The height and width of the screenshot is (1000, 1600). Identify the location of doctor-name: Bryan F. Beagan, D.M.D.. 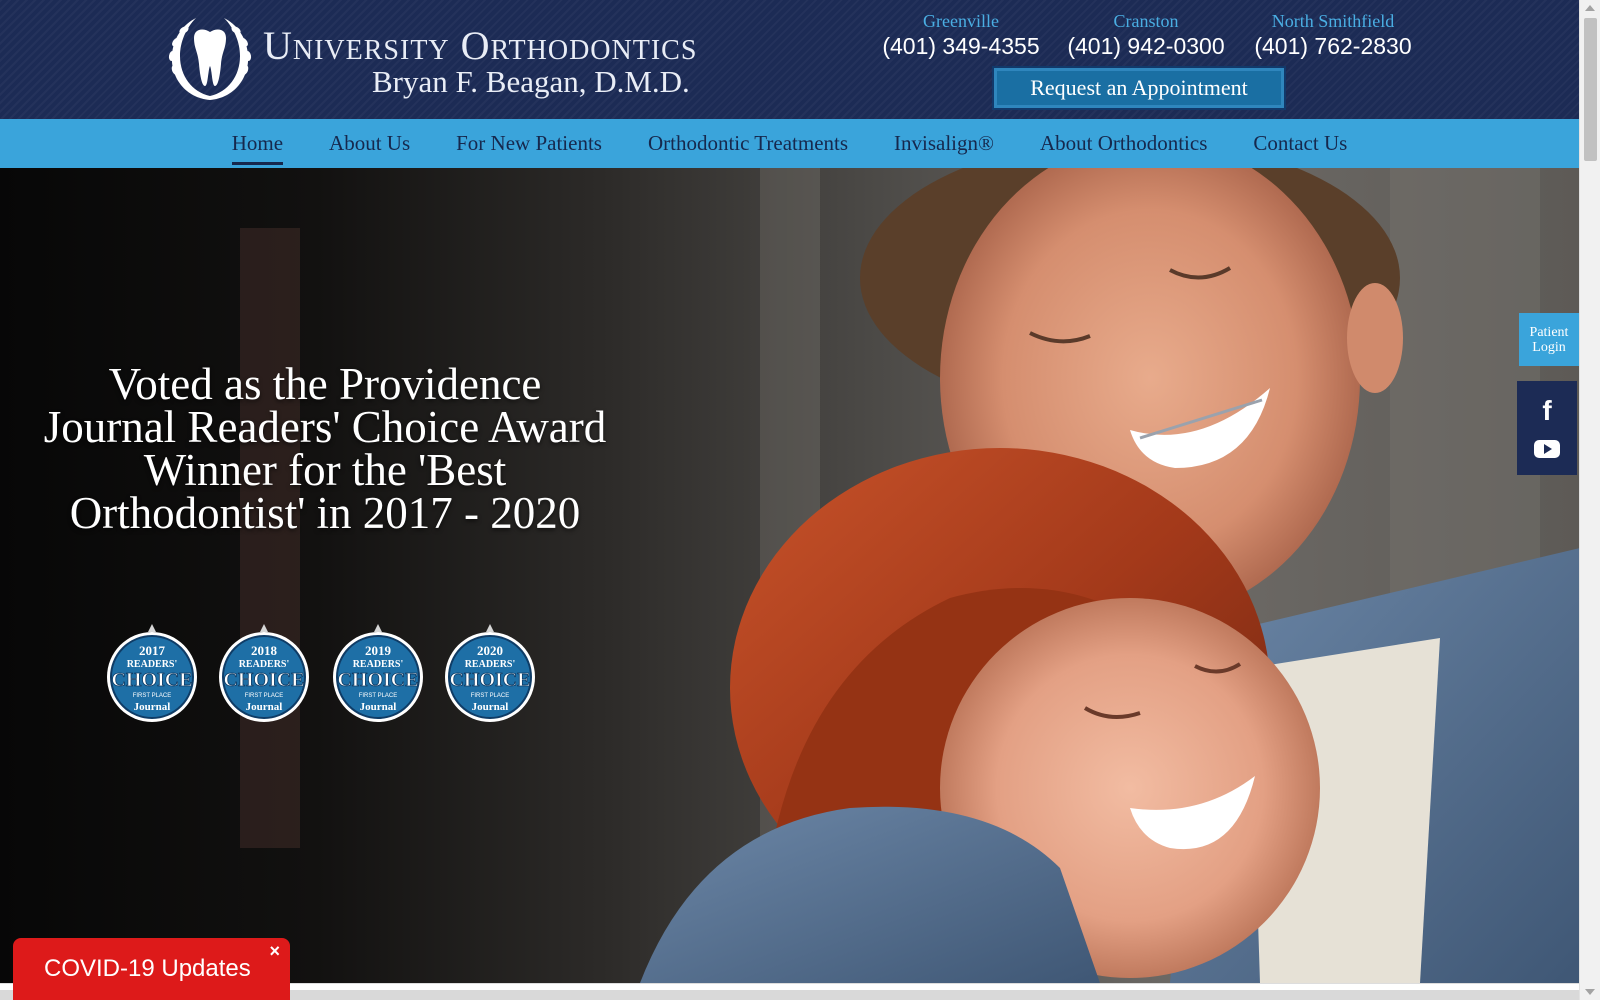
(531, 81).